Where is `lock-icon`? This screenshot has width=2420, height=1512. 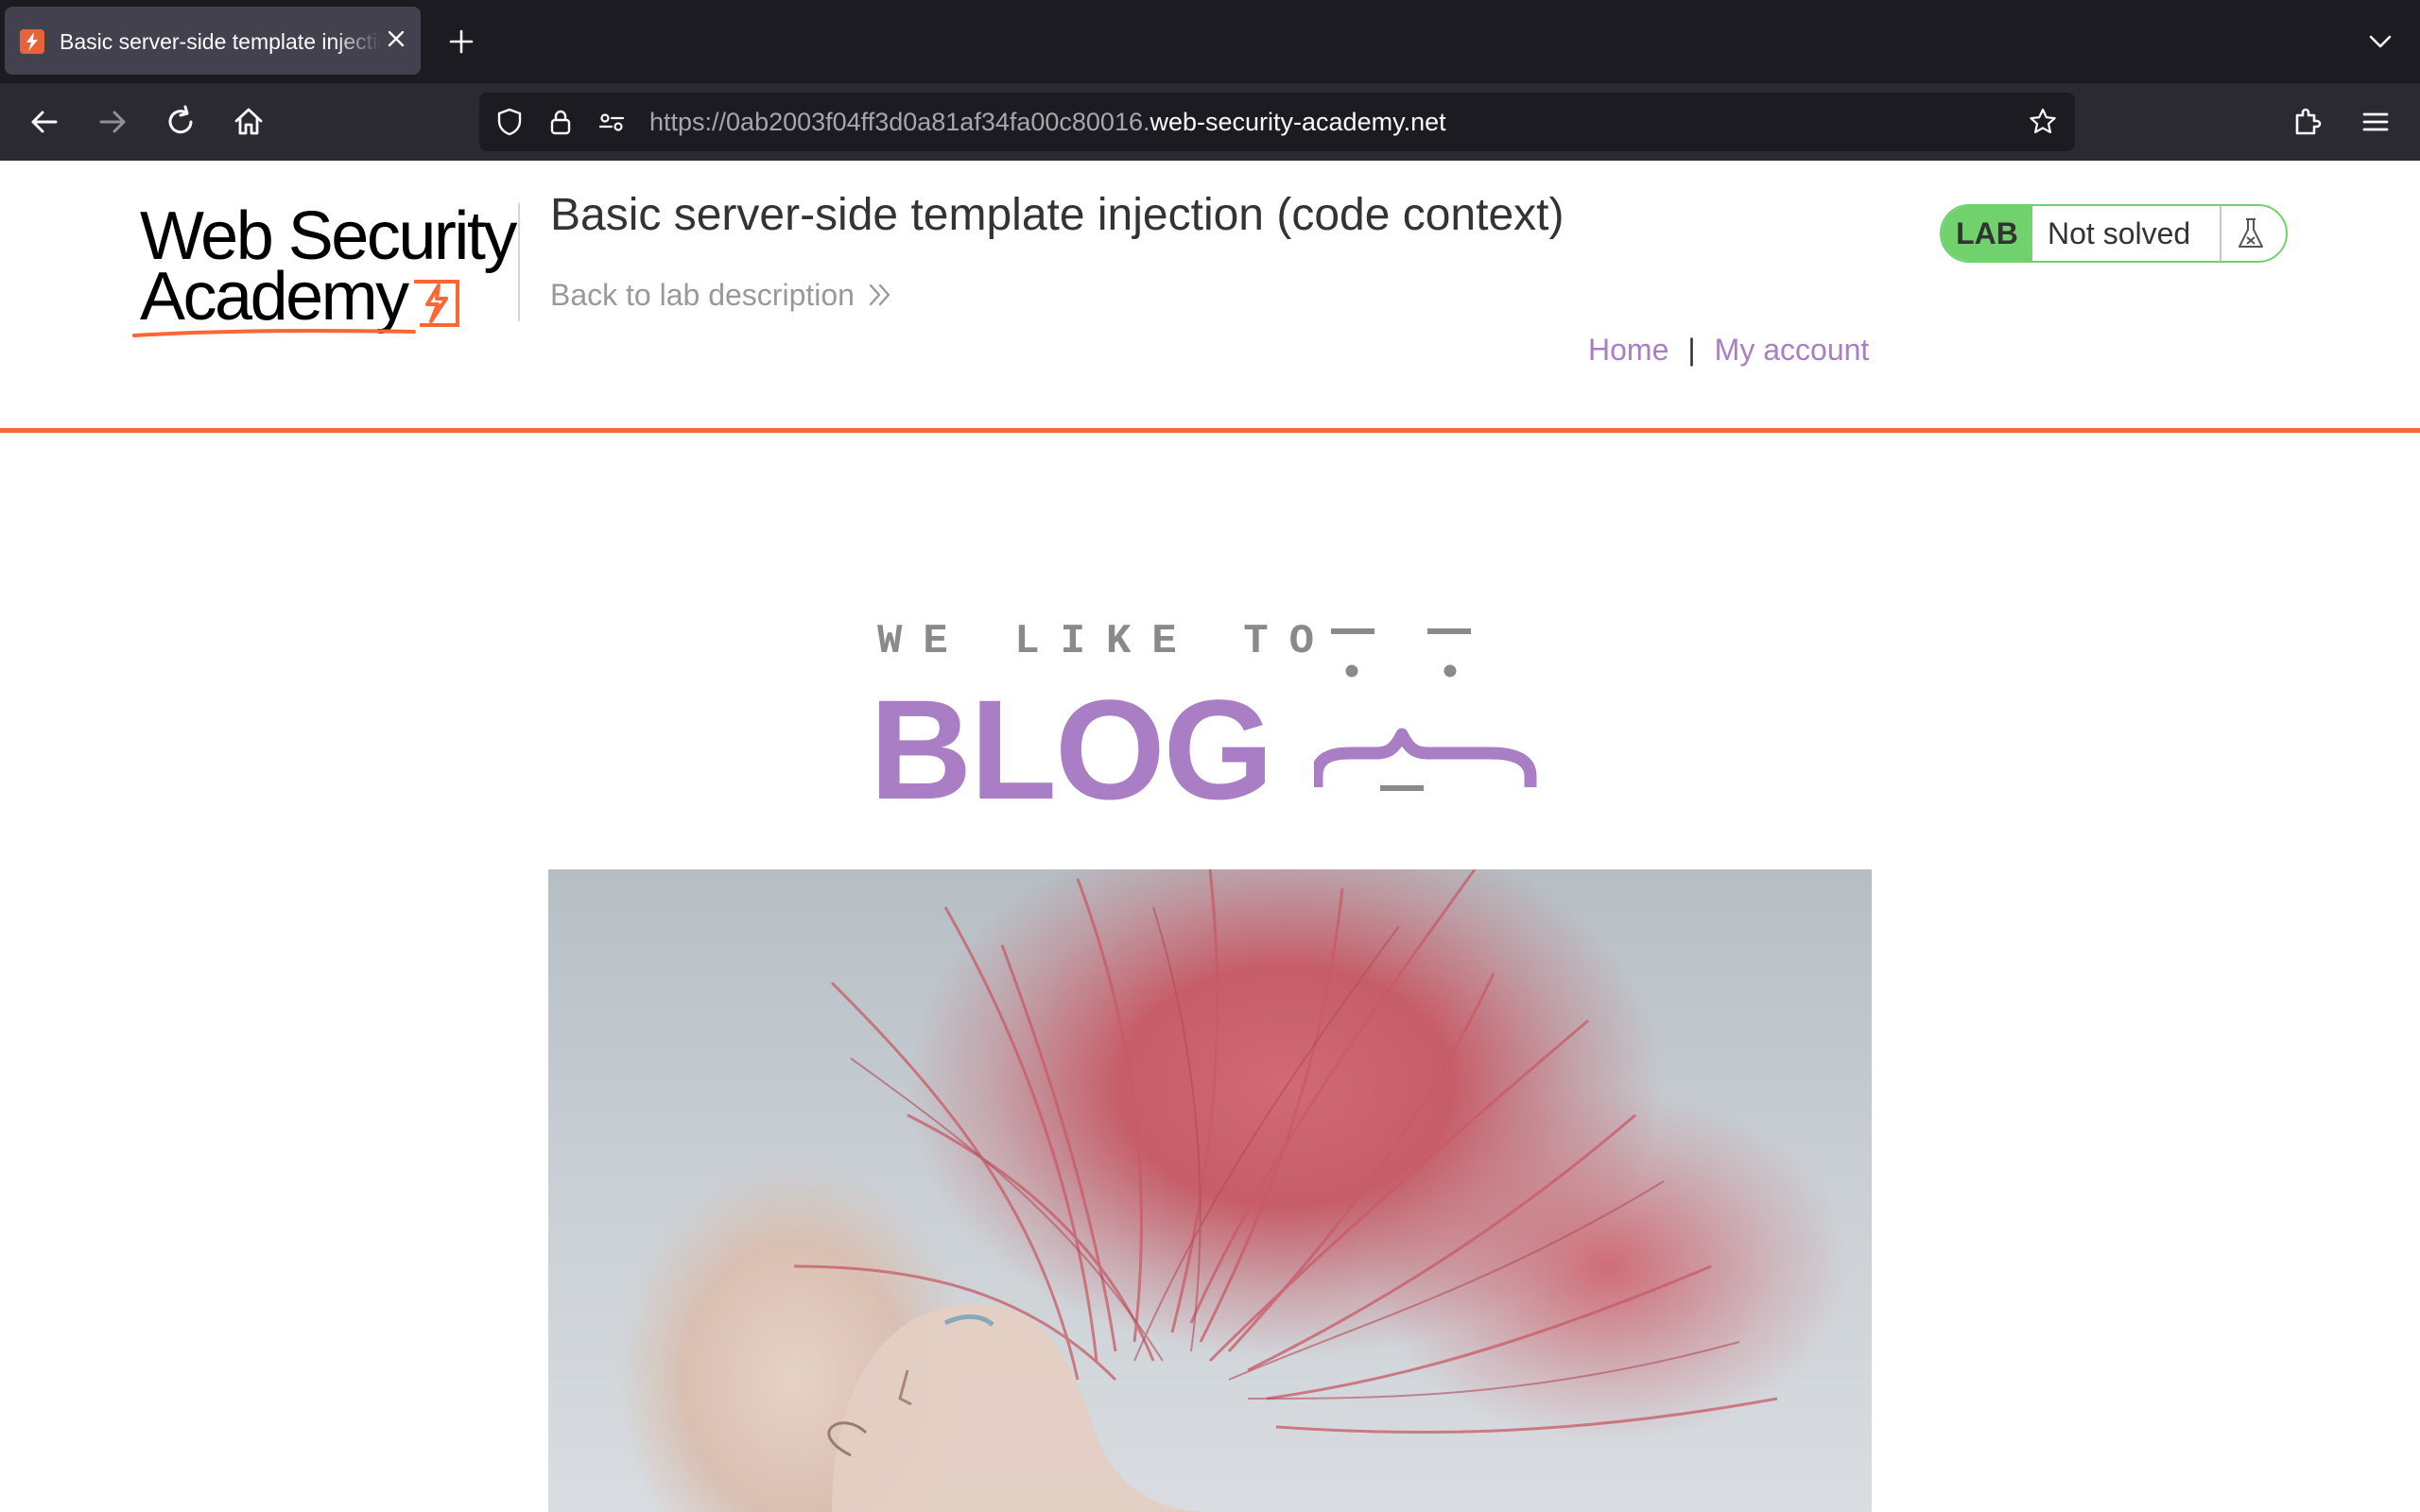
lock-icon is located at coordinates (560, 122).